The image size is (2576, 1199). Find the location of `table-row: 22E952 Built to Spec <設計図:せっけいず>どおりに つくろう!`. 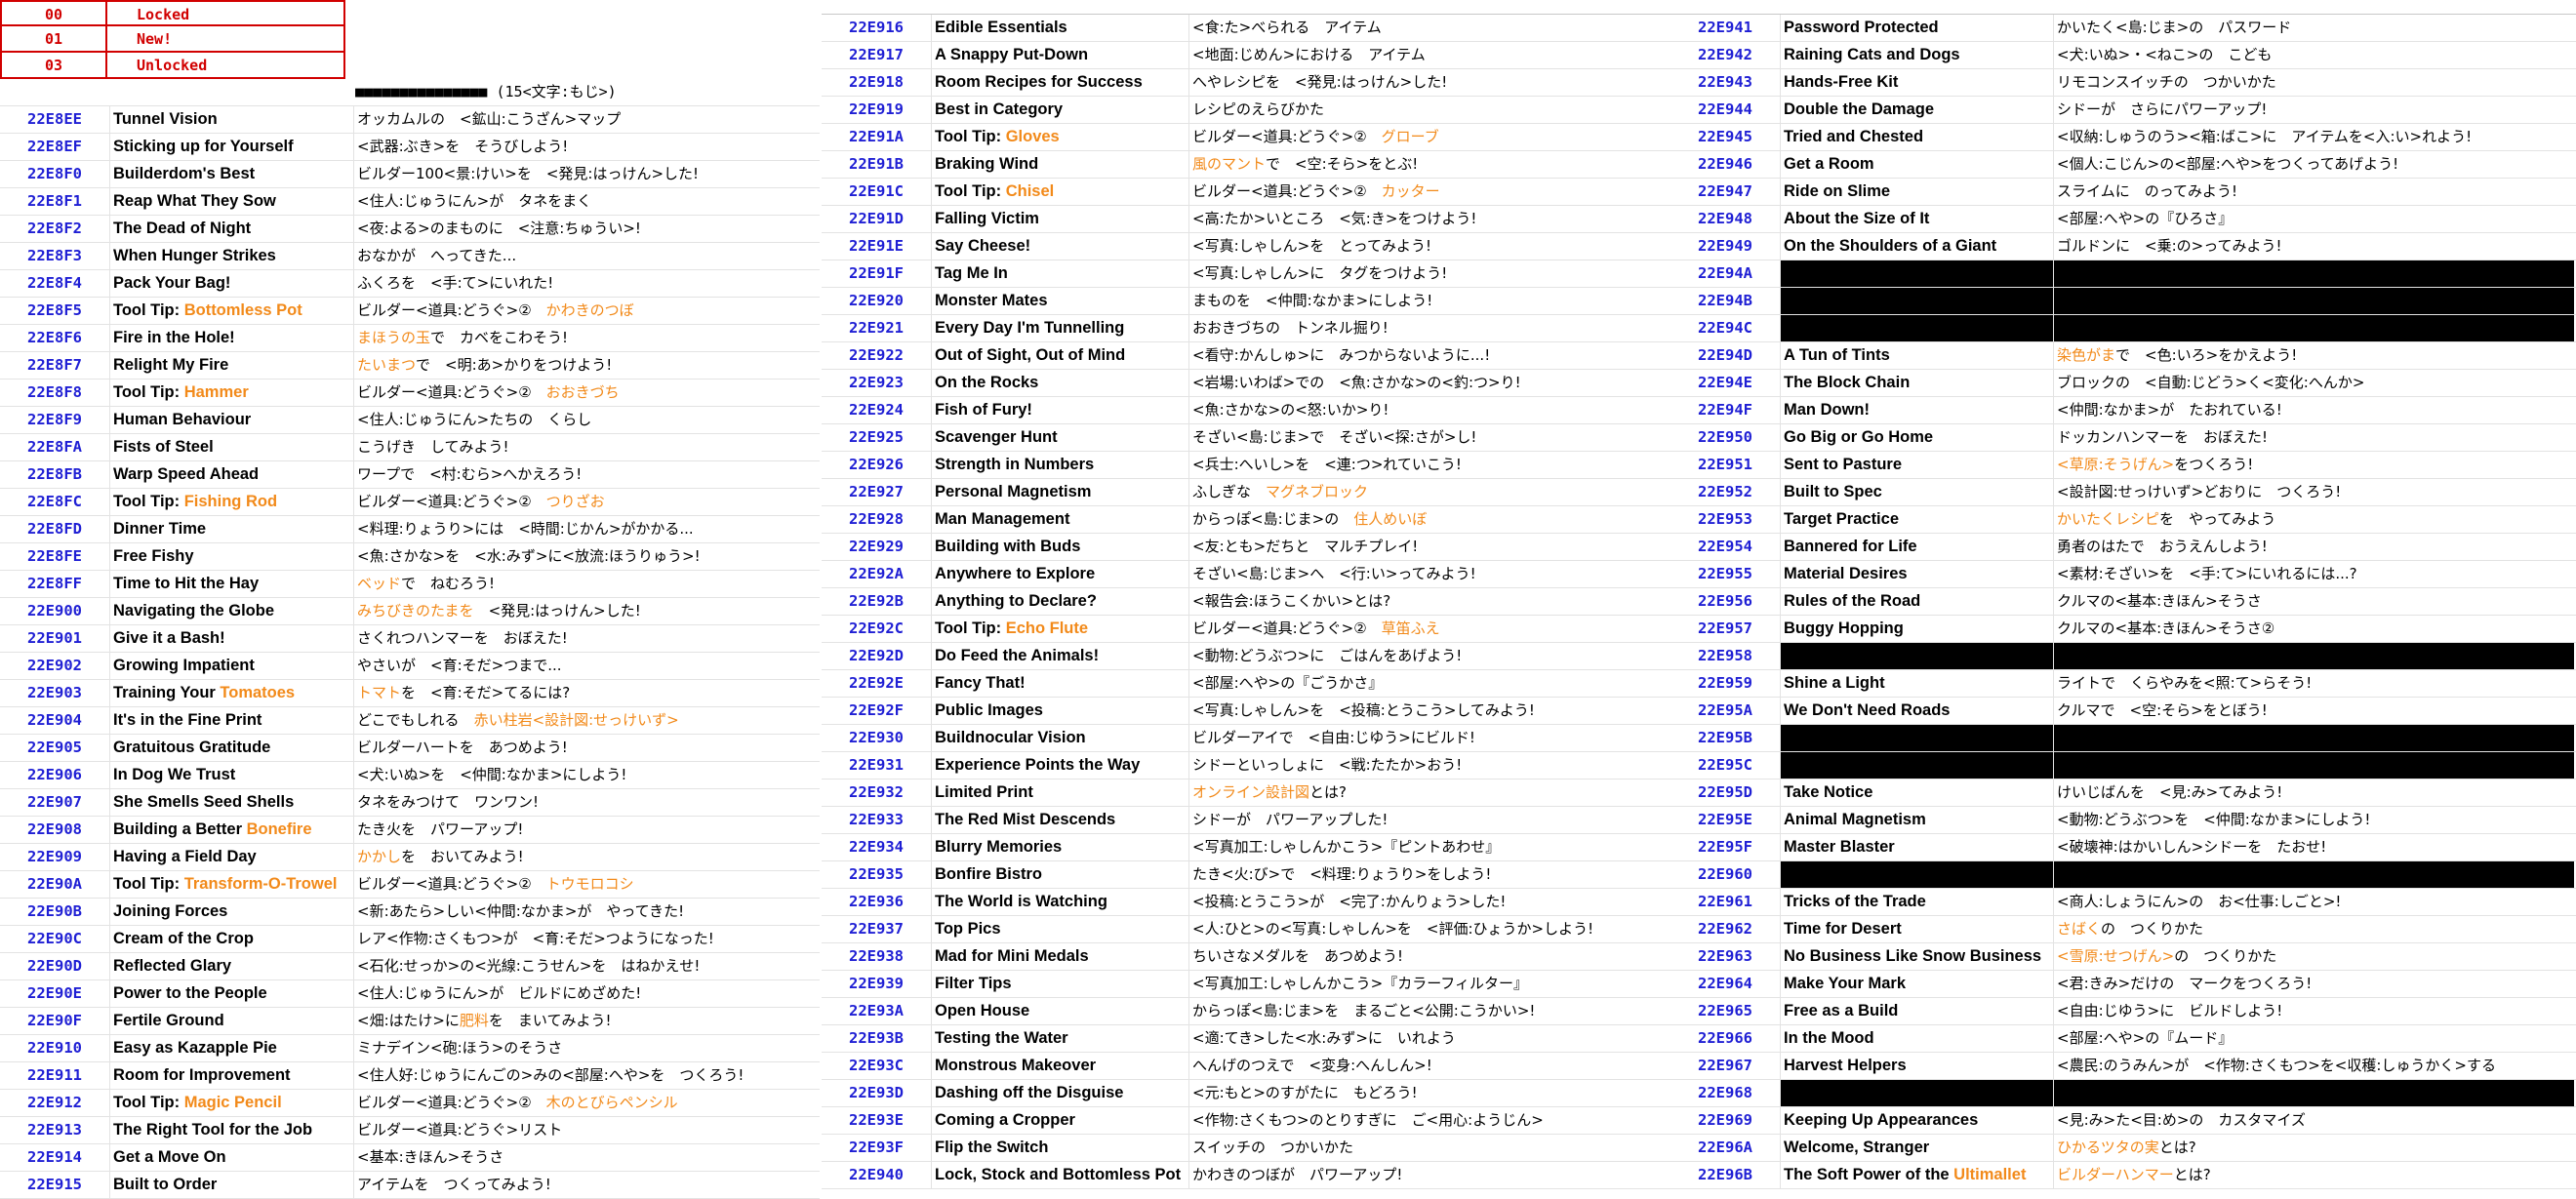

table-row: 22E952 Built to Spec <設計図:せっけいず>どおりに つくろう! is located at coordinates (2123, 492).